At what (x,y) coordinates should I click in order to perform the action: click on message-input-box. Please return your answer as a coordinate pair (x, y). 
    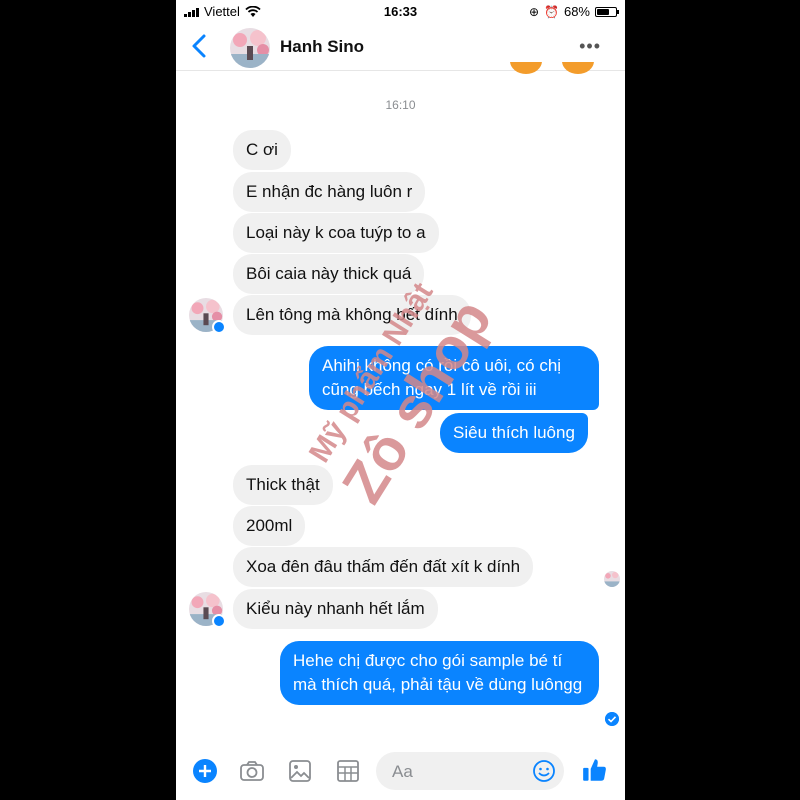
    Looking at the image, I should click on (470, 772).